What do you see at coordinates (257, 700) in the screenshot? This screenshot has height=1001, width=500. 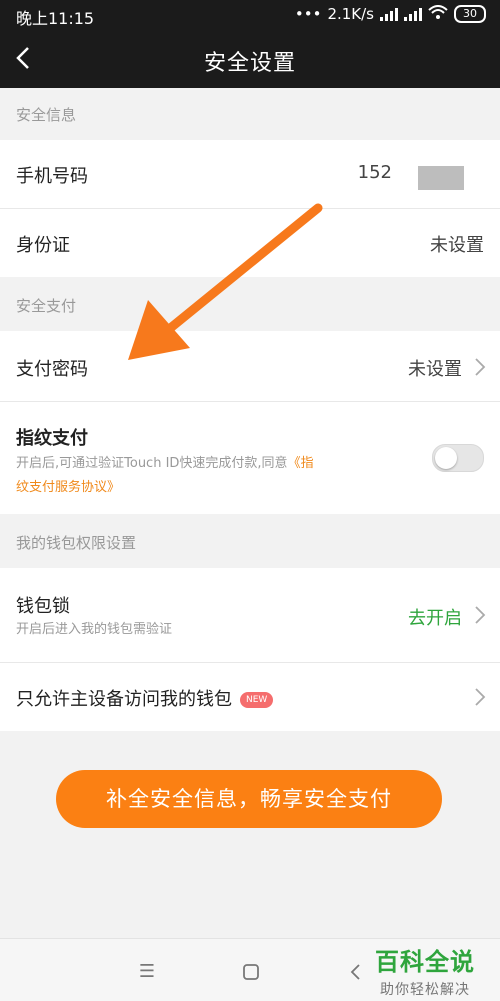 I see `new-badge: NEW` at bounding box center [257, 700].